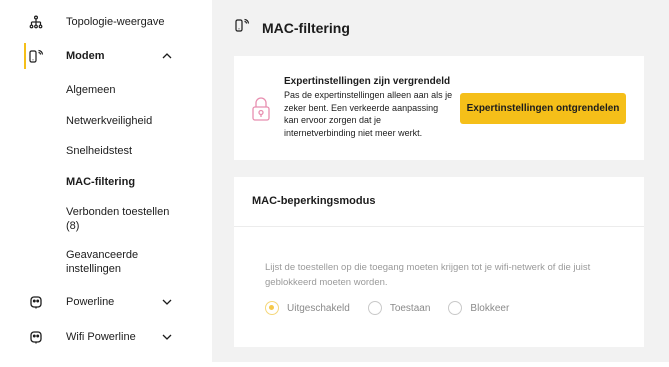 This screenshot has height=367, width=669. I want to click on sidebar-subitem-verbonden-toestellen: Verbonden toestellen (8), so click(121, 219).